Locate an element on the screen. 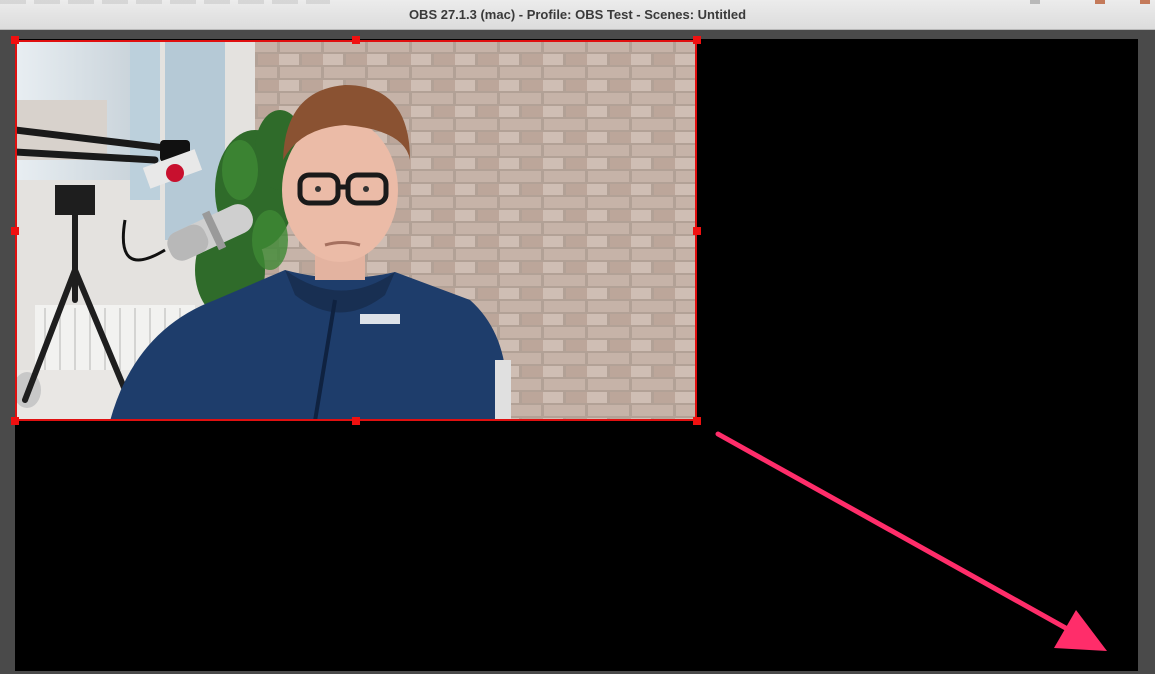 This screenshot has width=1155, height=674. resize-handle-top-left is located at coordinates (15, 40).